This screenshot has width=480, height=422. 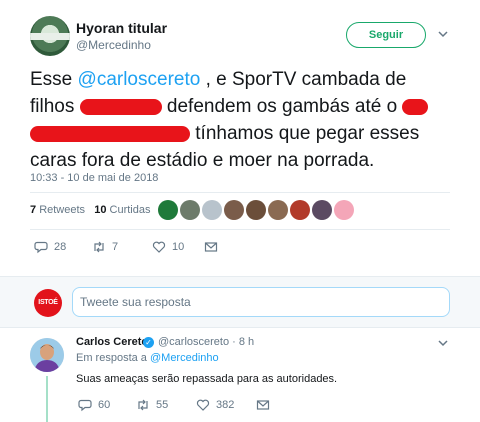 I want to click on tweet-text-part: defendem os gambás até o, so click(x=282, y=106).